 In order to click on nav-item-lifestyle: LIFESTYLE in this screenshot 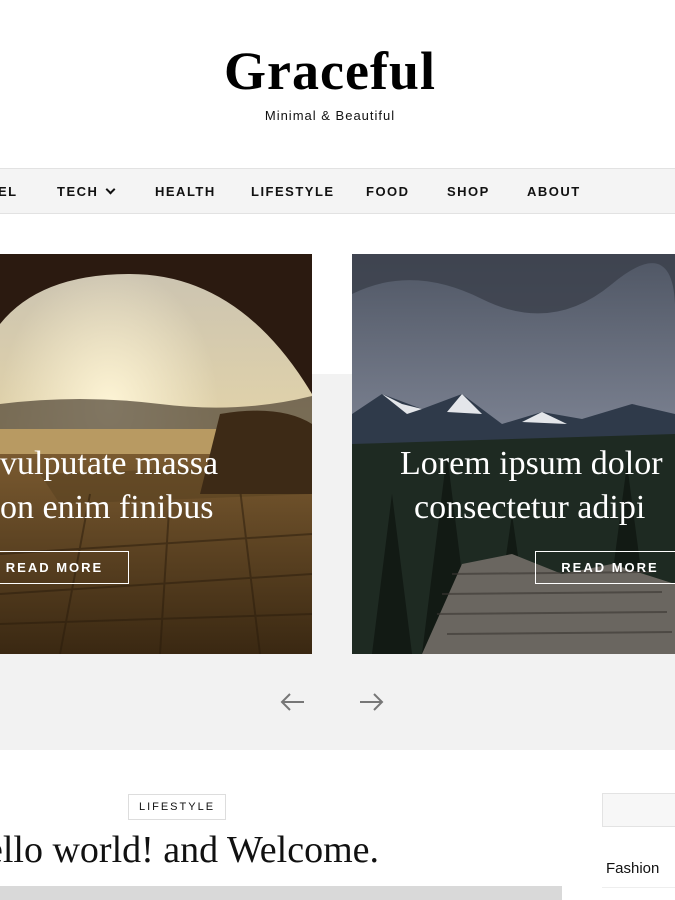, I will do `click(293, 191)`.